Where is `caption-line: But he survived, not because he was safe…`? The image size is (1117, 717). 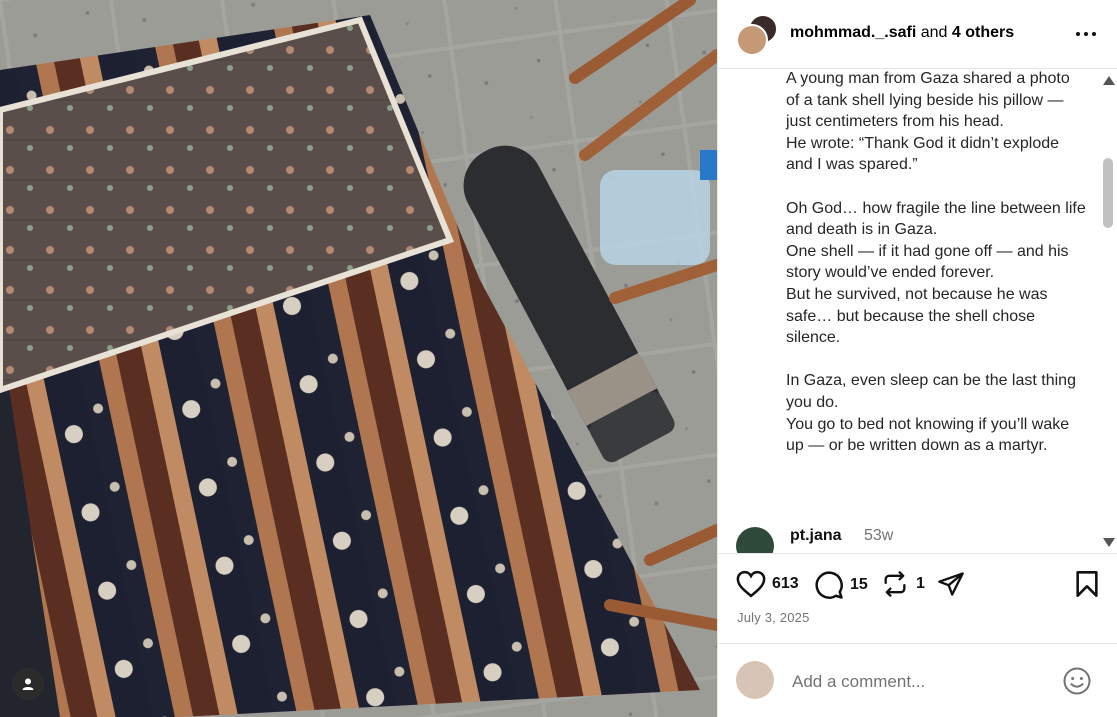 caption-line: But he survived, not because he was safe… is located at coordinates (917, 316).